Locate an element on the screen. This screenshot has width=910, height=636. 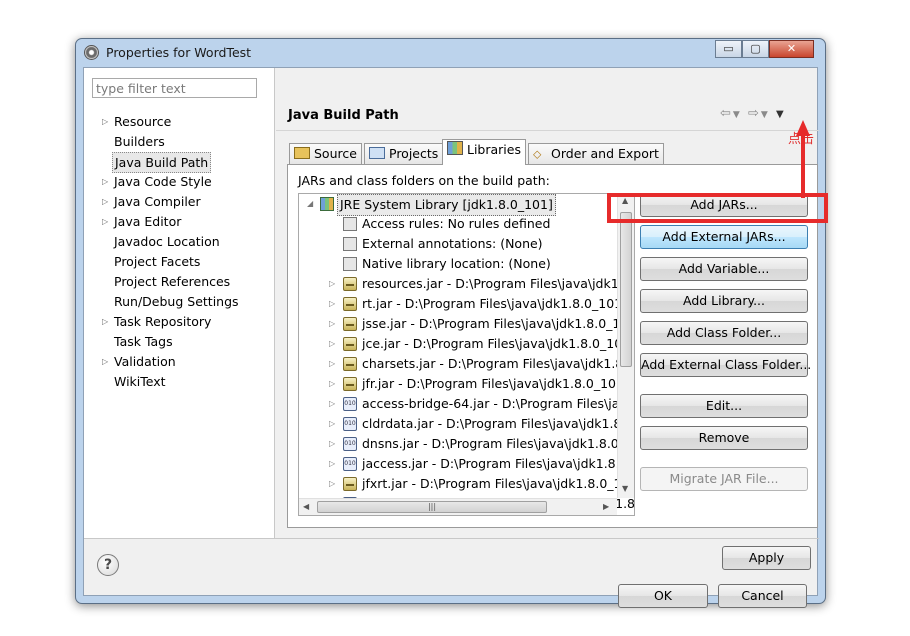
filter-input is located at coordinates (174, 88).